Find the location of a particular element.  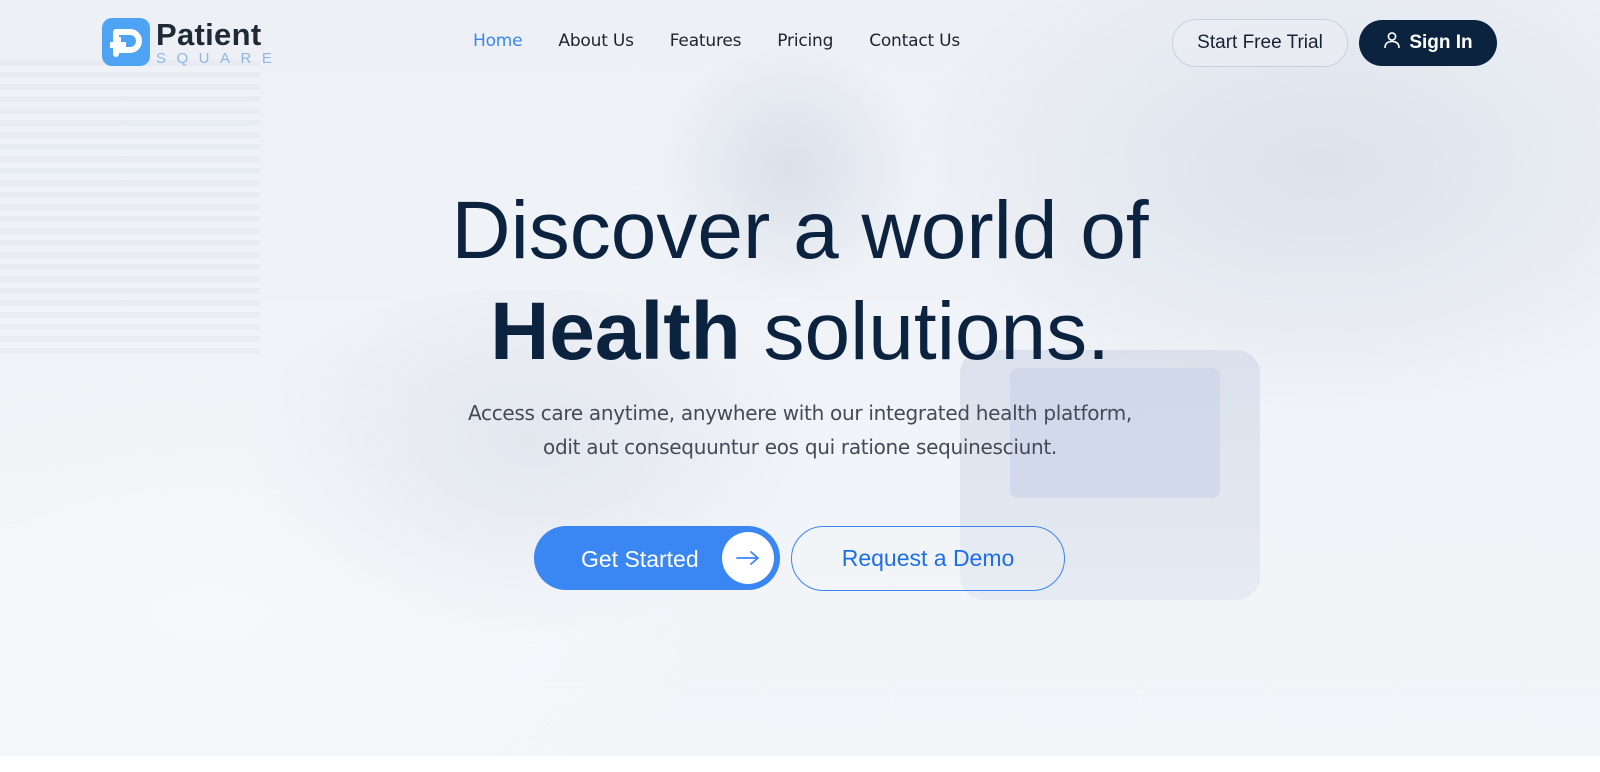

arrow-right-icon is located at coordinates (748, 558).